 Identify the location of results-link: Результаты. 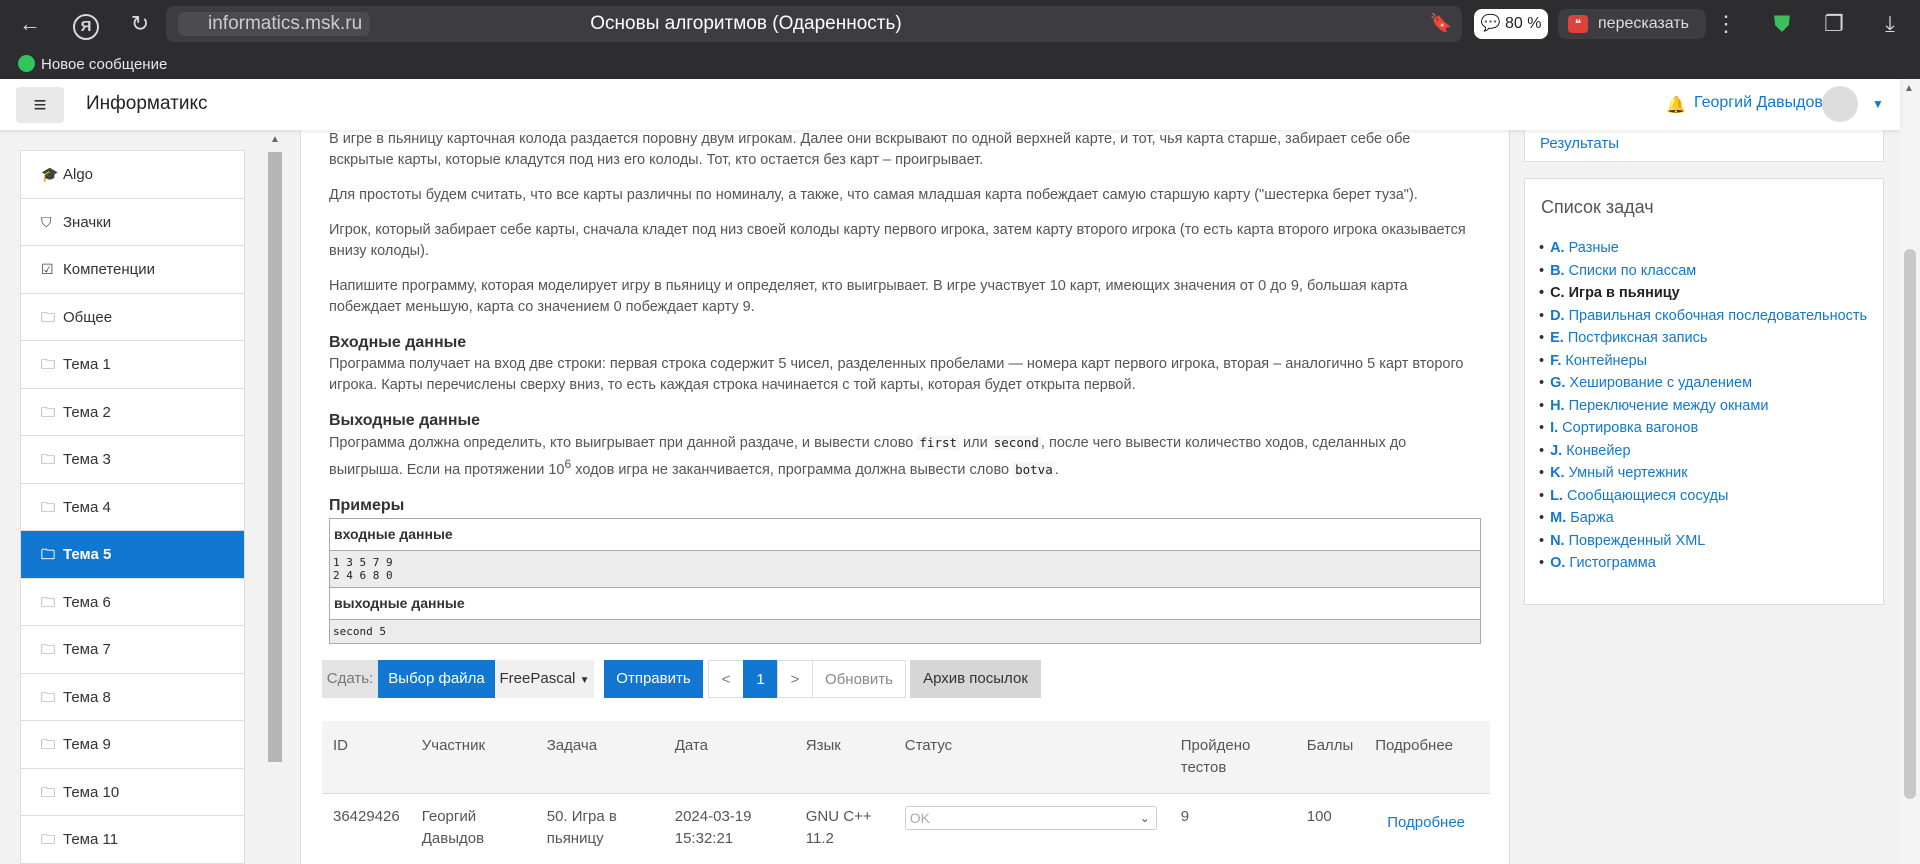
(1579, 143).